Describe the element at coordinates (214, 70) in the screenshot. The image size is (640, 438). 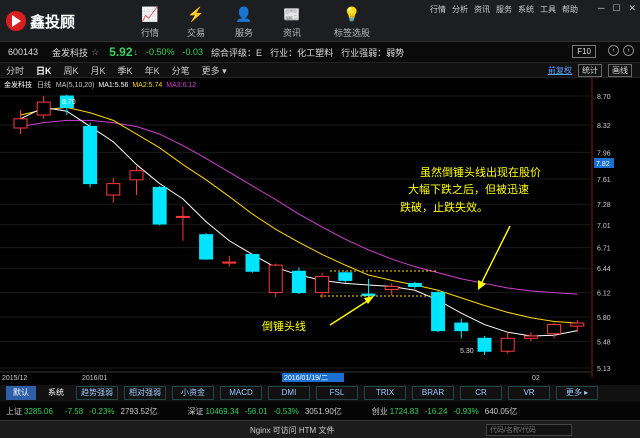
I see `tab-more: 更多 ▾` at that location.